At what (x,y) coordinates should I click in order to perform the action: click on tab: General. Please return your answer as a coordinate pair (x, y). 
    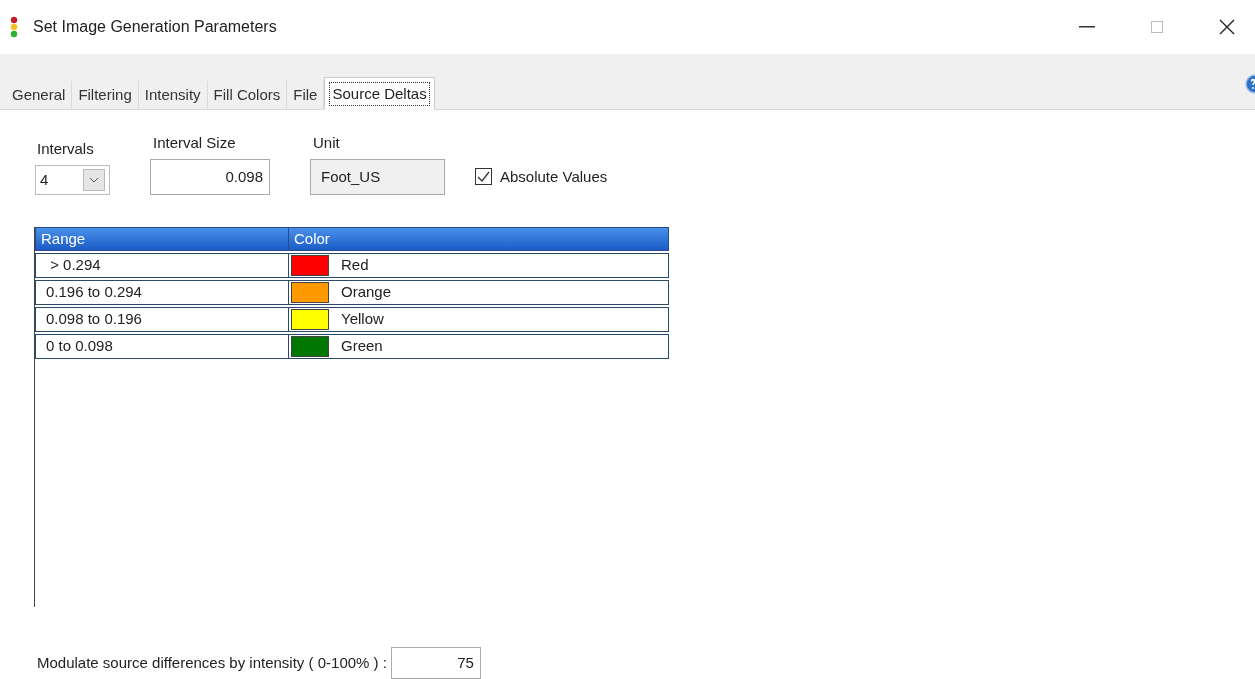
    Looking at the image, I should click on (39, 95).